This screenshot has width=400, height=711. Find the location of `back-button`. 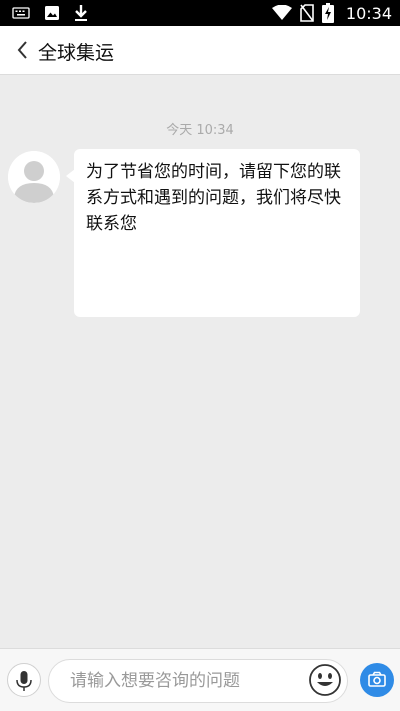

back-button is located at coordinates (22, 50).